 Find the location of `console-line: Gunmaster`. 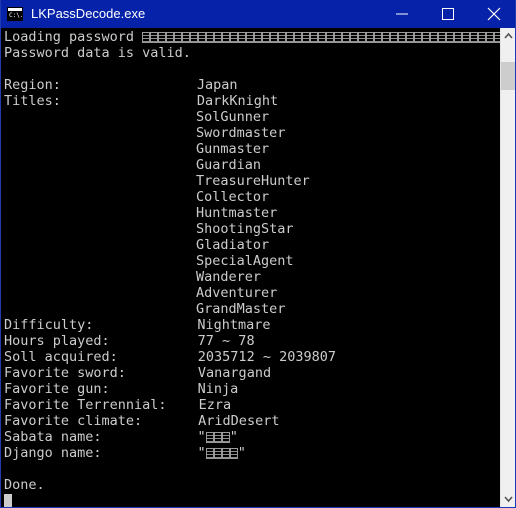

console-line: Gunmaster is located at coordinates (252, 149).